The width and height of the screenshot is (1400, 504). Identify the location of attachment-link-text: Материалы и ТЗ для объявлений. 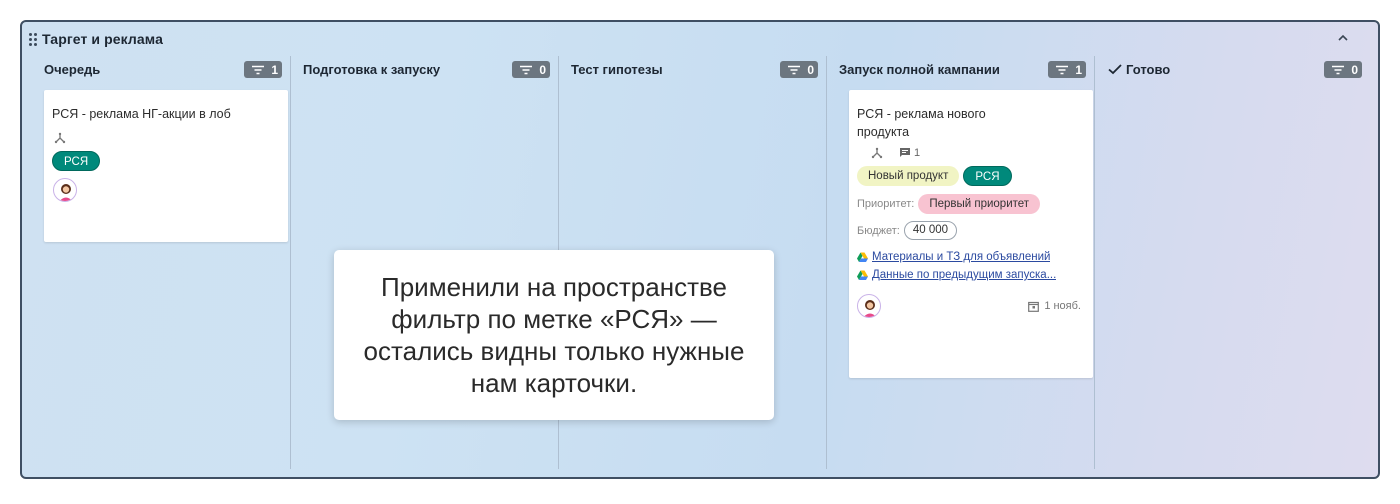
(961, 257).